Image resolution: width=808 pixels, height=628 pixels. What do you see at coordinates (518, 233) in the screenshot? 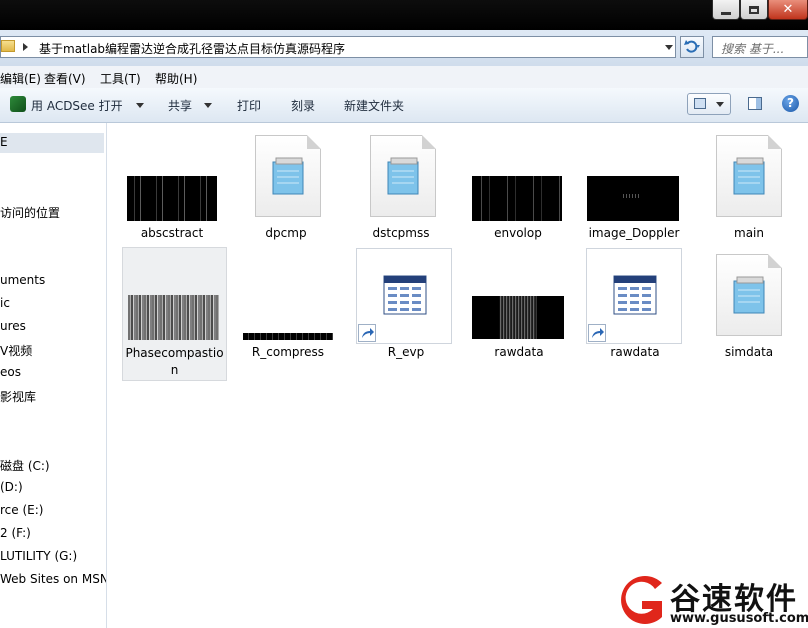
I see `file-name: envolop` at bounding box center [518, 233].